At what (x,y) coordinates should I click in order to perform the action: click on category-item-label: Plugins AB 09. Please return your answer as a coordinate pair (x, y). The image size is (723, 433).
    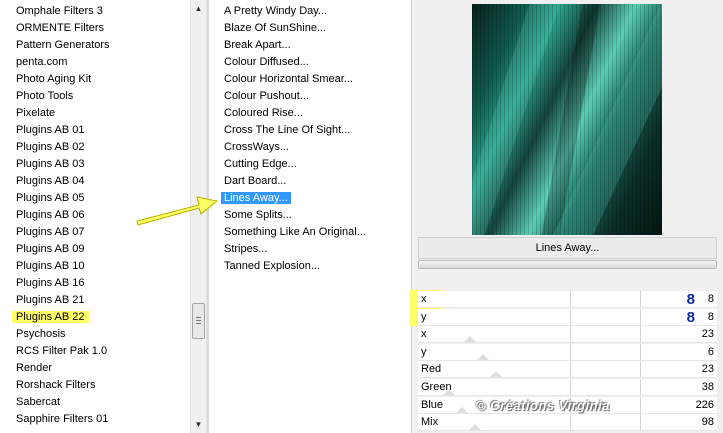
    Looking at the image, I should click on (50, 249).